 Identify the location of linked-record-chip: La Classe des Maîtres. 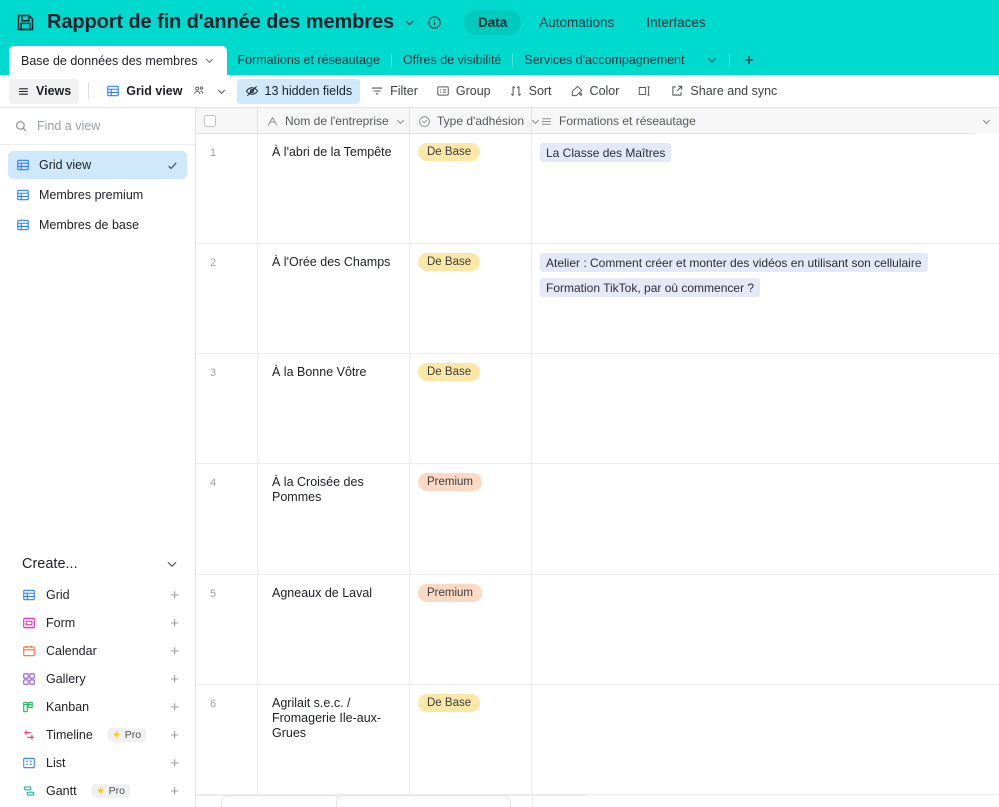
(606, 152).